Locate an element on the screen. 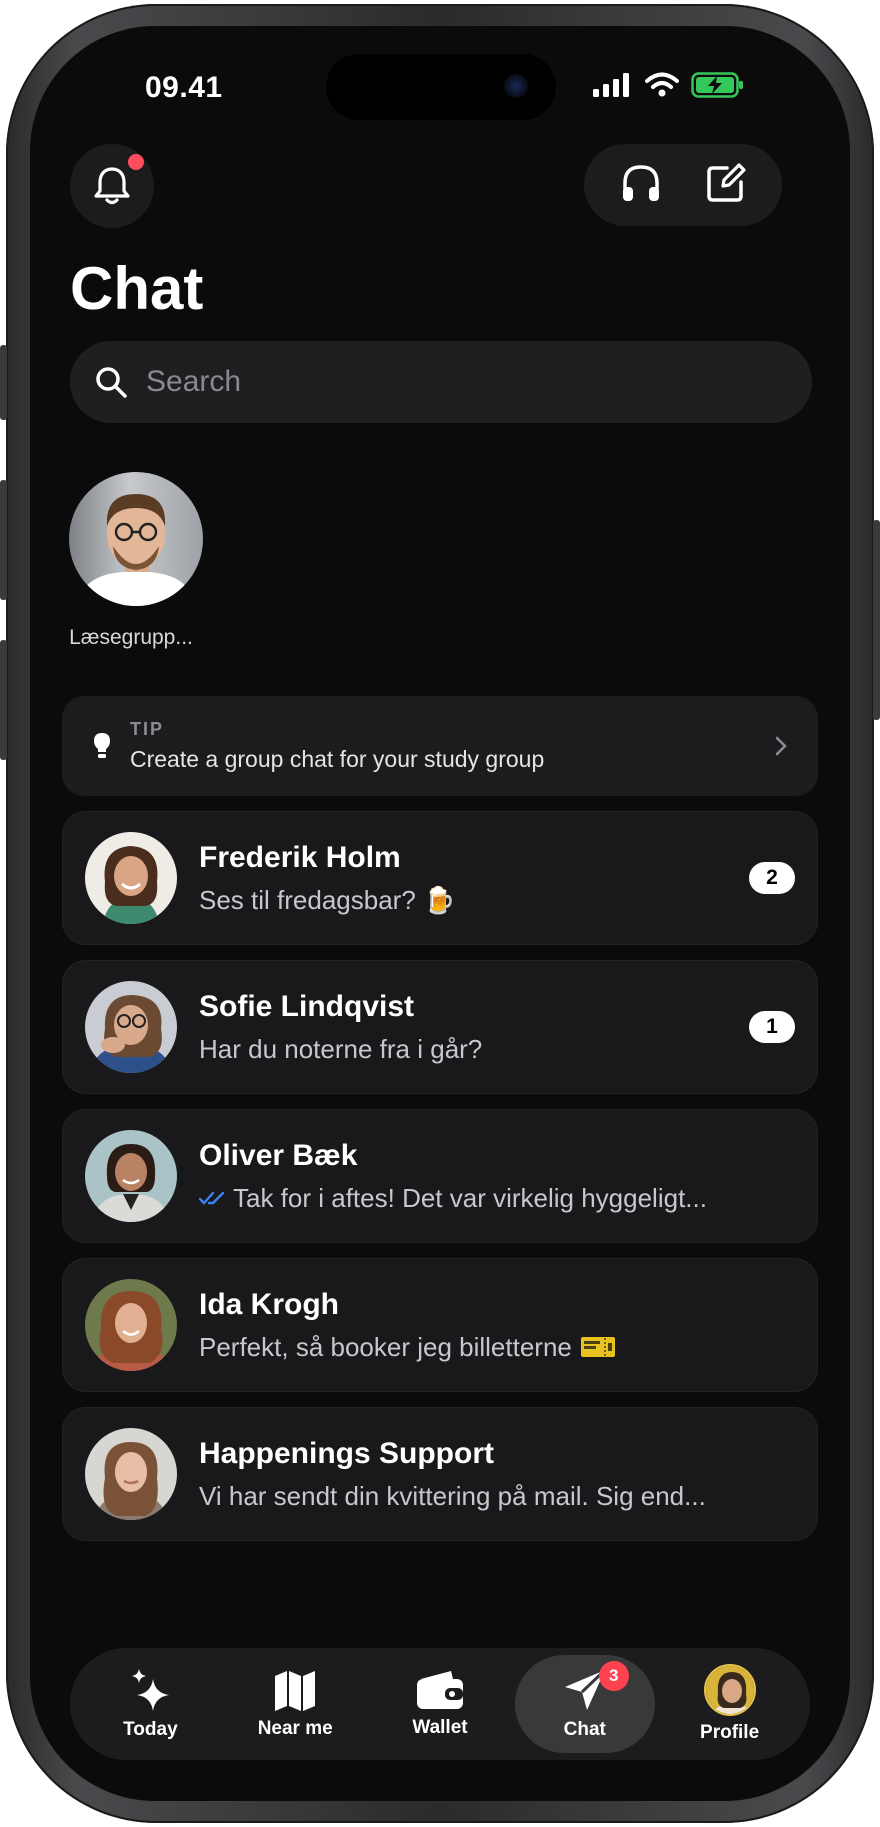 The height and width of the screenshot is (1827, 880). tip-kicker: TIP is located at coordinates (147, 729).